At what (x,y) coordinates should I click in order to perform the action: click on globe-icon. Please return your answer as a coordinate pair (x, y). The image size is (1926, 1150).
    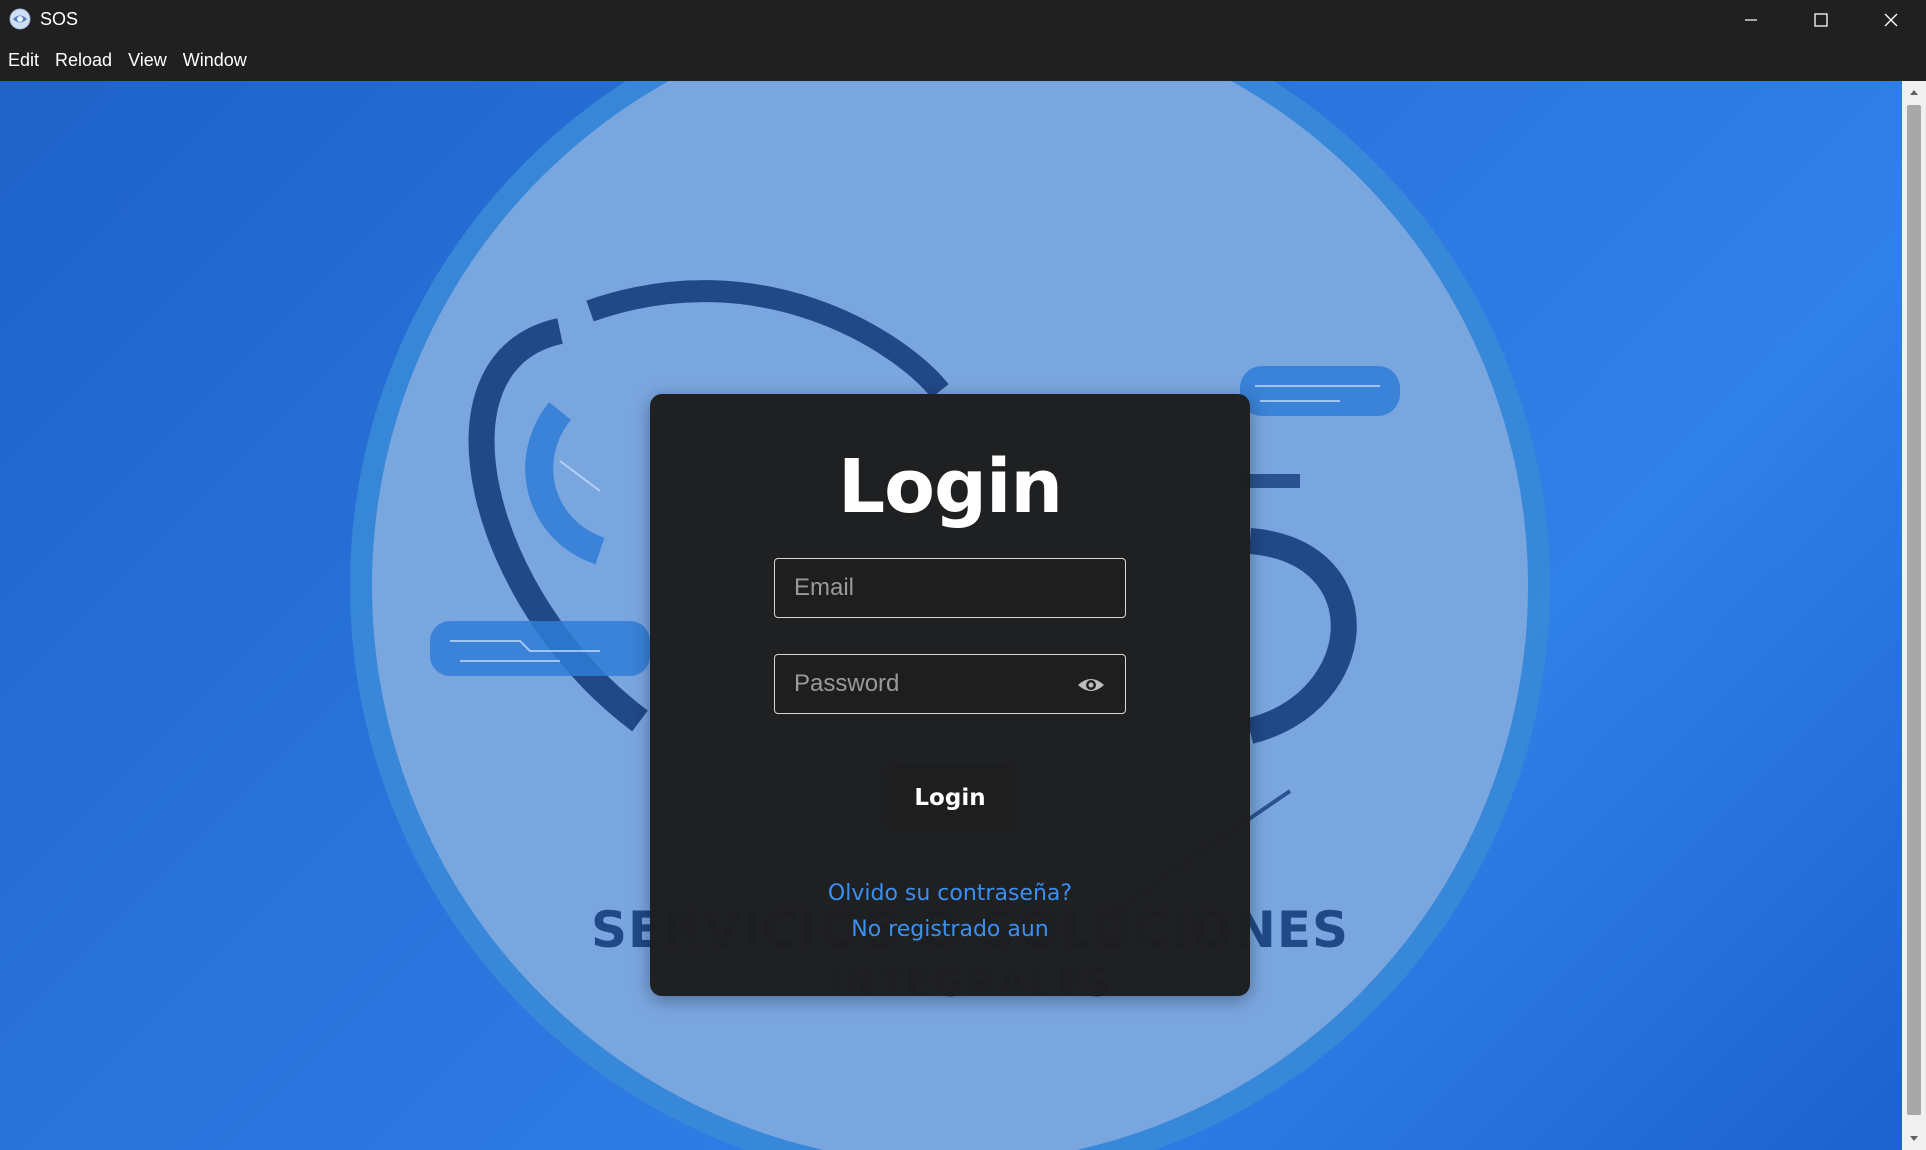
    Looking at the image, I should click on (20, 19).